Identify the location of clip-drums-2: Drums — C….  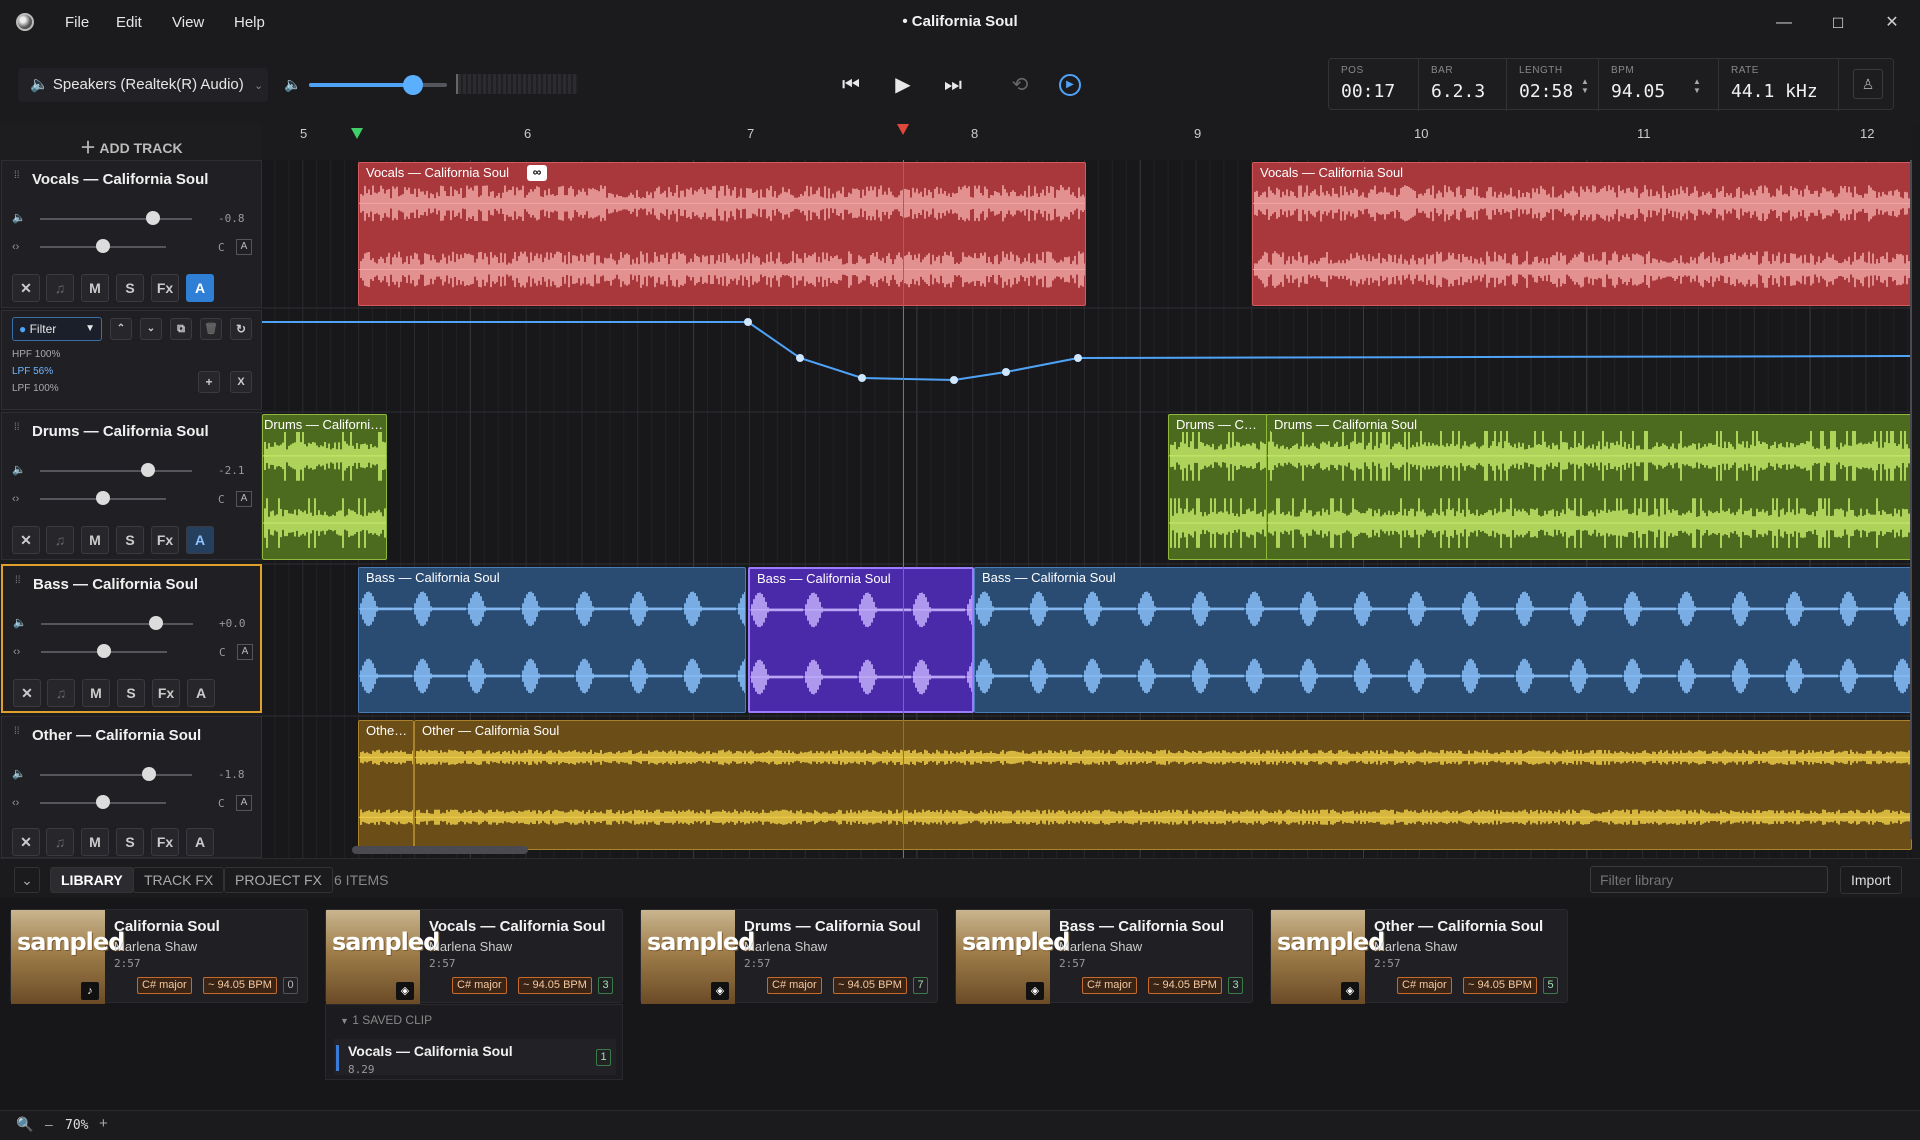
(1218, 487).